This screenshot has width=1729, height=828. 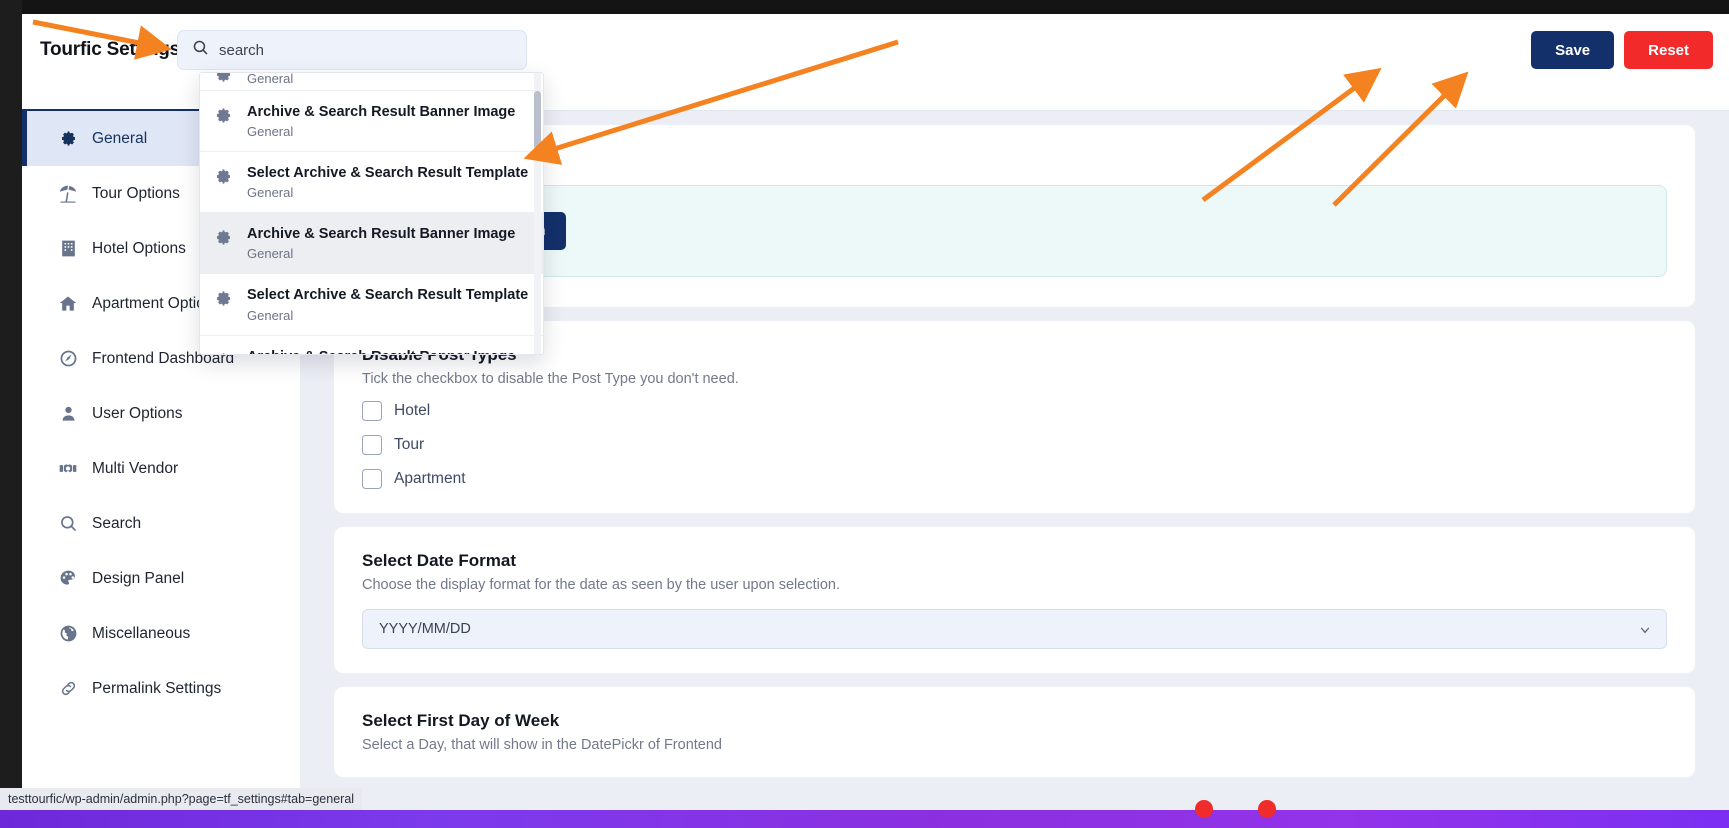 I want to click on sidebar-item-design-panel: Design Panel, so click(x=161, y=578).